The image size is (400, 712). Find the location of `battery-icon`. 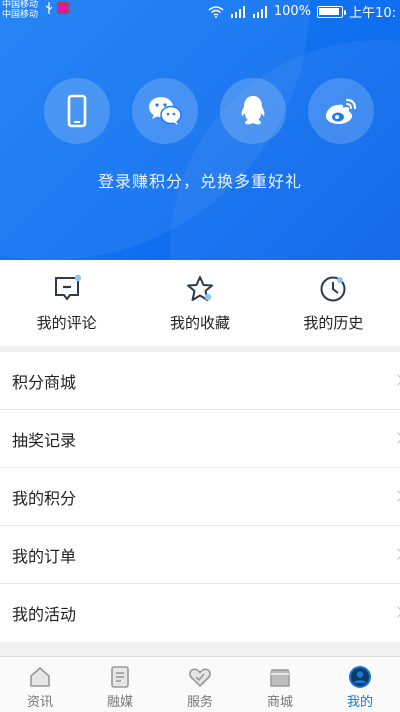

battery-icon is located at coordinates (332, 11).